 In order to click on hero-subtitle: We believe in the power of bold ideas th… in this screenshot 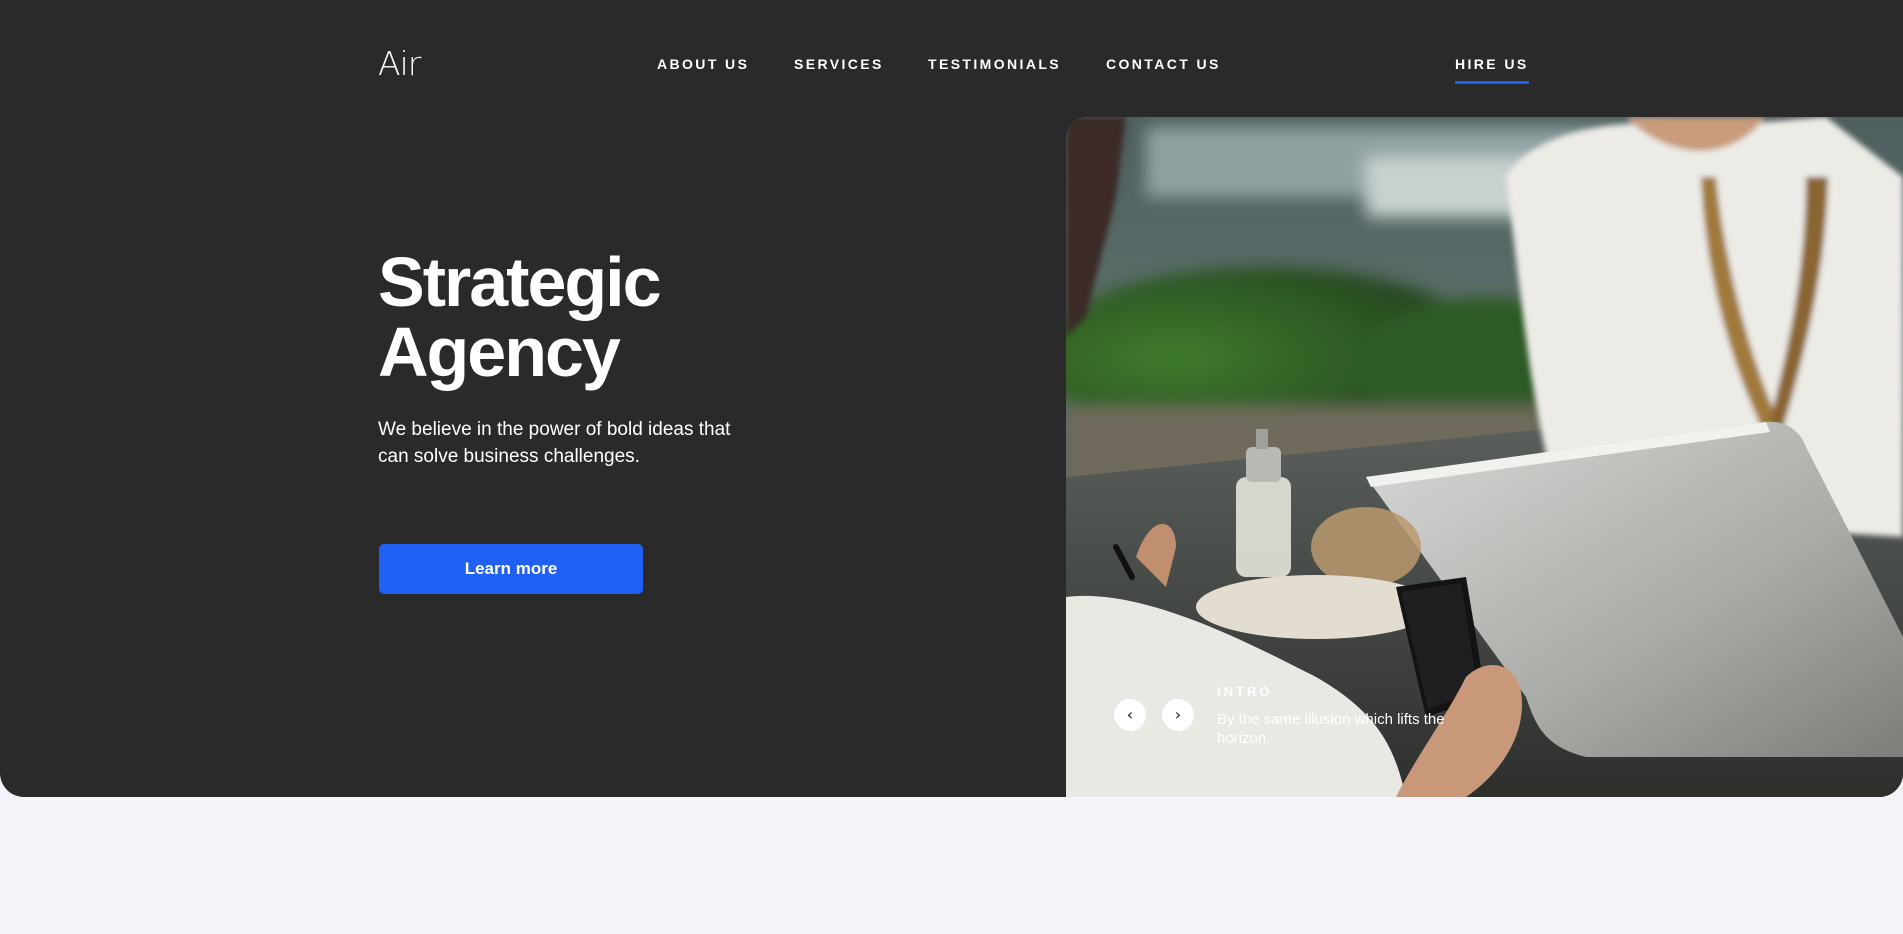, I will do `click(568, 443)`.